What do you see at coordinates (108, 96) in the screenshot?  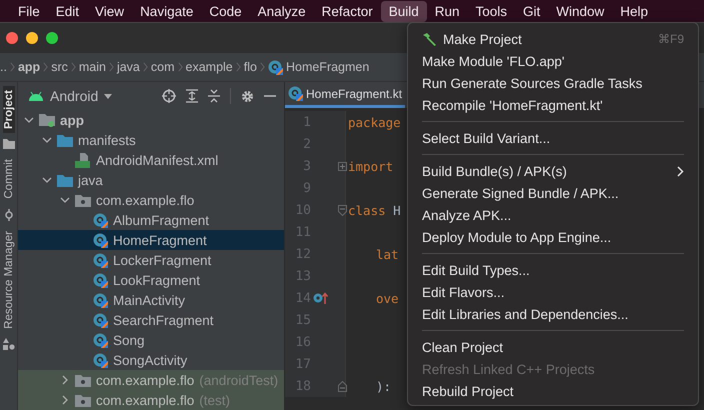 I see `caret-icon` at bounding box center [108, 96].